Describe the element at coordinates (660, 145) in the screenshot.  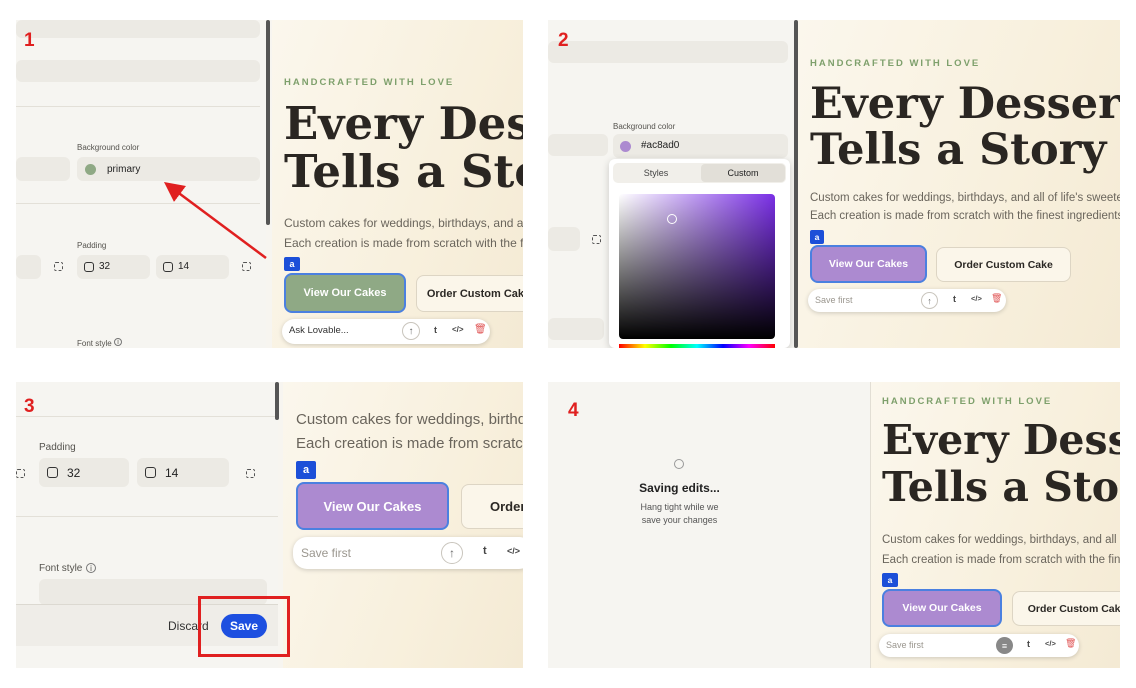
I see `background-color-value: #ac8ad0` at that location.